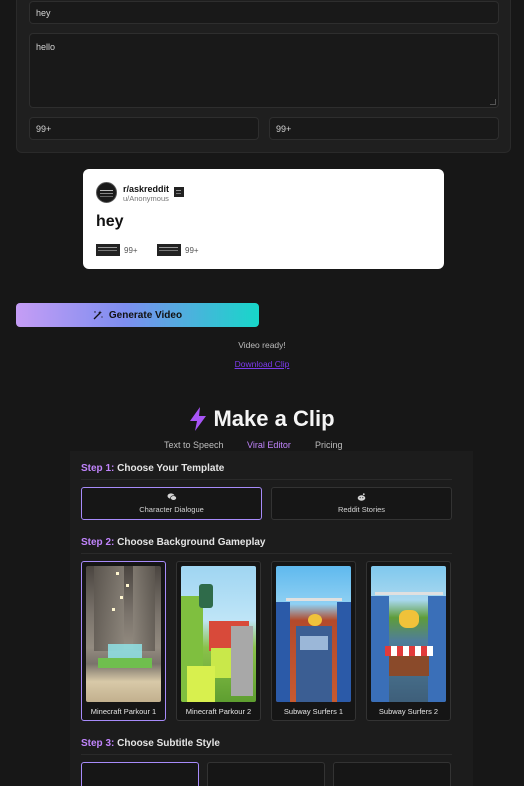 The height and width of the screenshot is (786, 524). Describe the element at coordinates (145, 315) in the screenshot. I see `generate-video-label: Generate Video` at that location.